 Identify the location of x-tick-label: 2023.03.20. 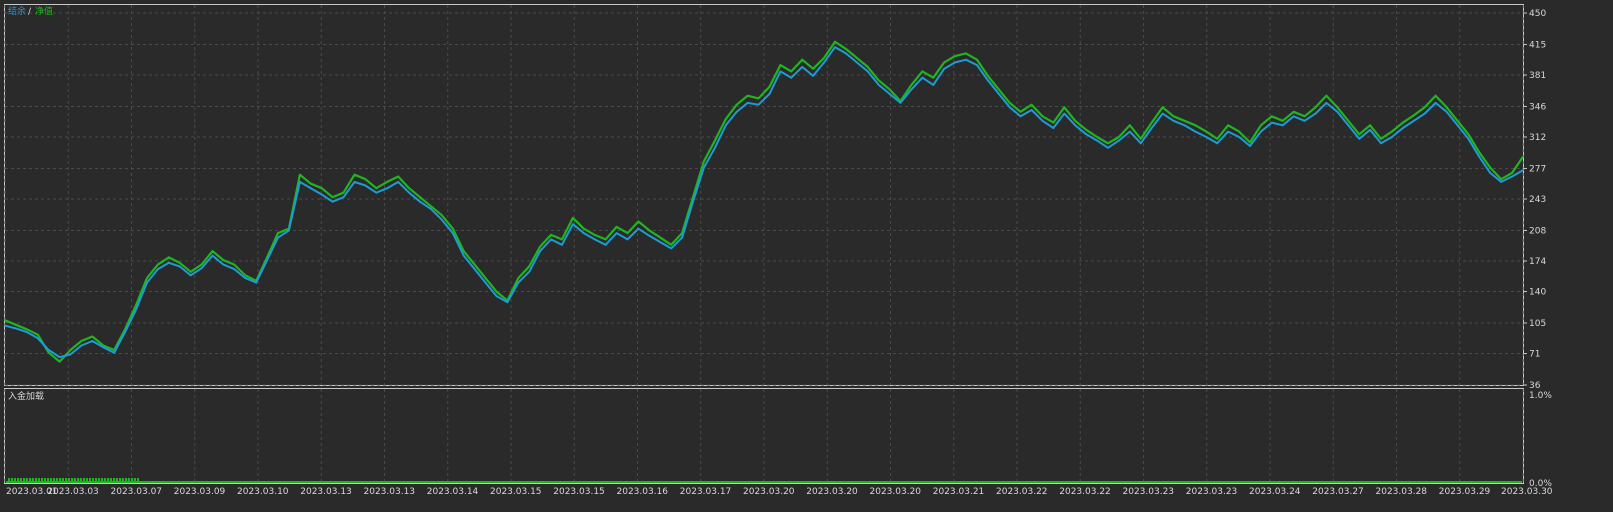
(896, 492).